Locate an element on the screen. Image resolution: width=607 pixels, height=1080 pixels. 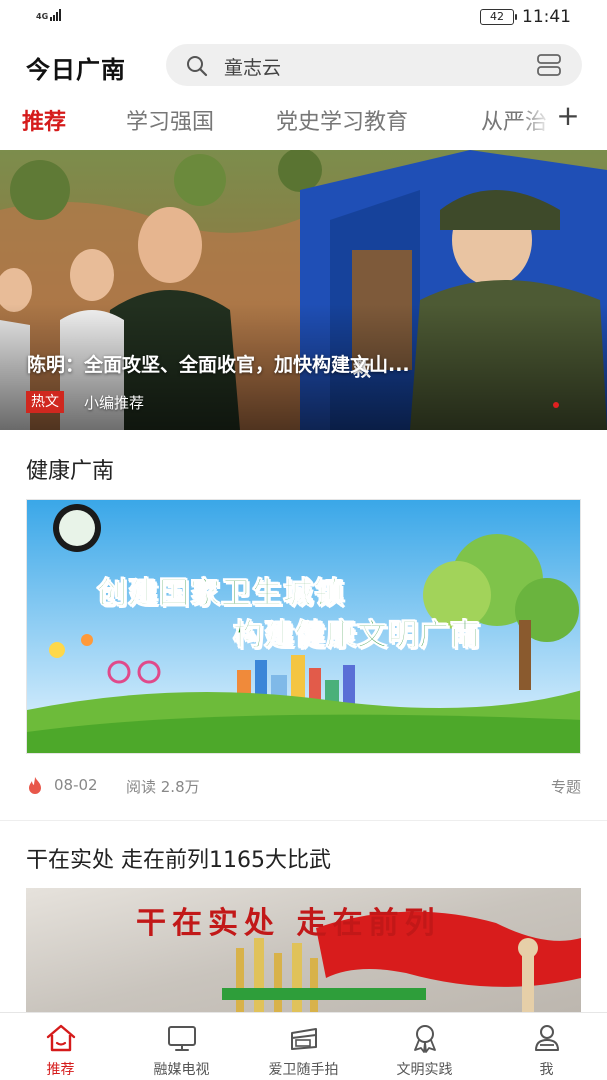
search-icon is located at coordinates (197, 66).